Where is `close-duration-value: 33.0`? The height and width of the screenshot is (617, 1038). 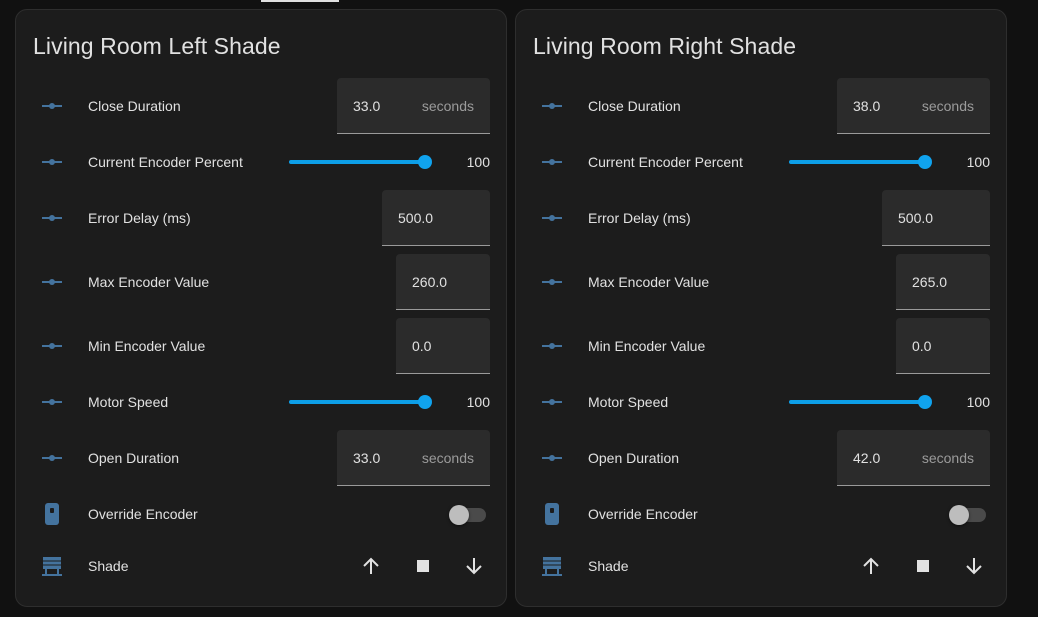
close-duration-value: 33.0 is located at coordinates (367, 106).